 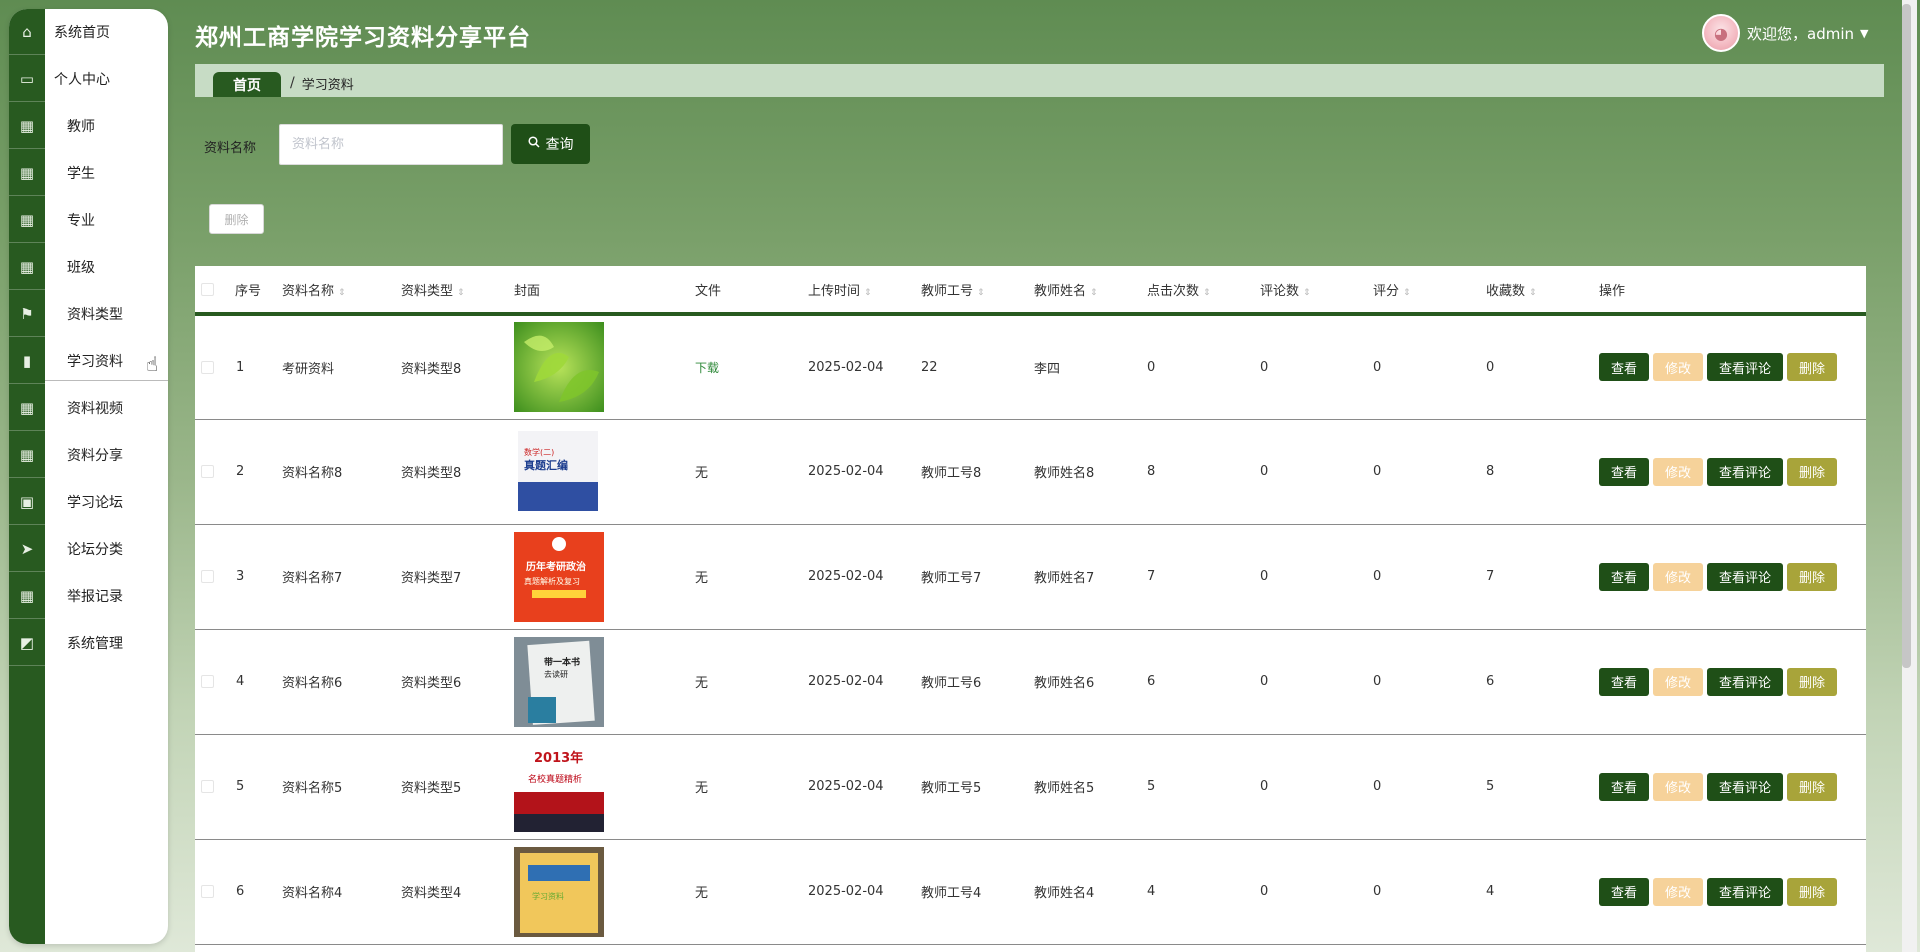 I want to click on page-scrollbar-track, so click(x=1909, y=476).